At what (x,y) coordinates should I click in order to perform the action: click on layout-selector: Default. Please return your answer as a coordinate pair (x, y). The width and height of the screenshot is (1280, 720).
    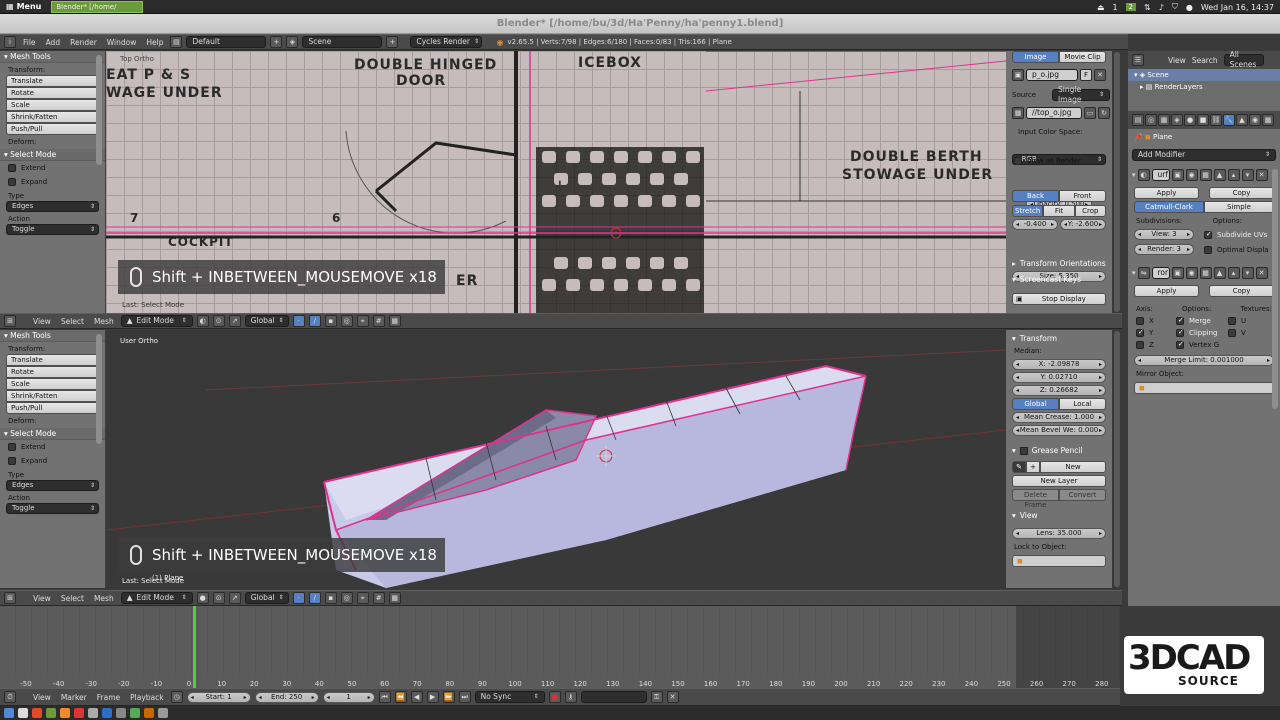
    Looking at the image, I should click on (226, 42).